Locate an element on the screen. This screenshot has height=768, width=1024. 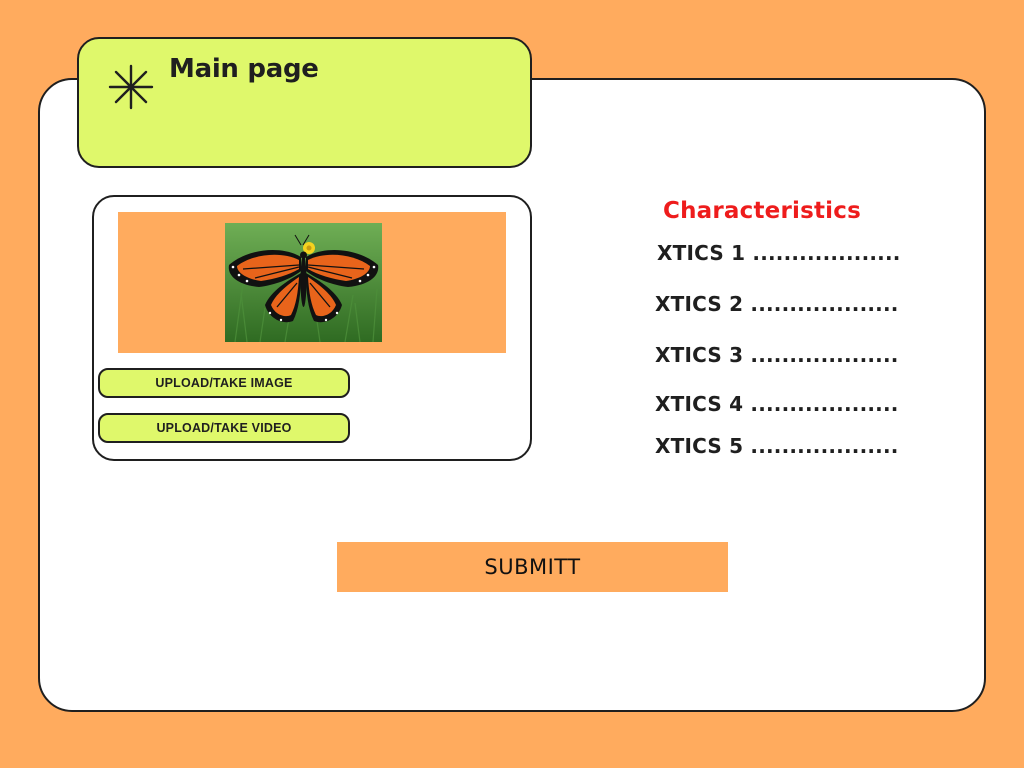
submit-button: SUBMITT is located at coordinates (532, 567).